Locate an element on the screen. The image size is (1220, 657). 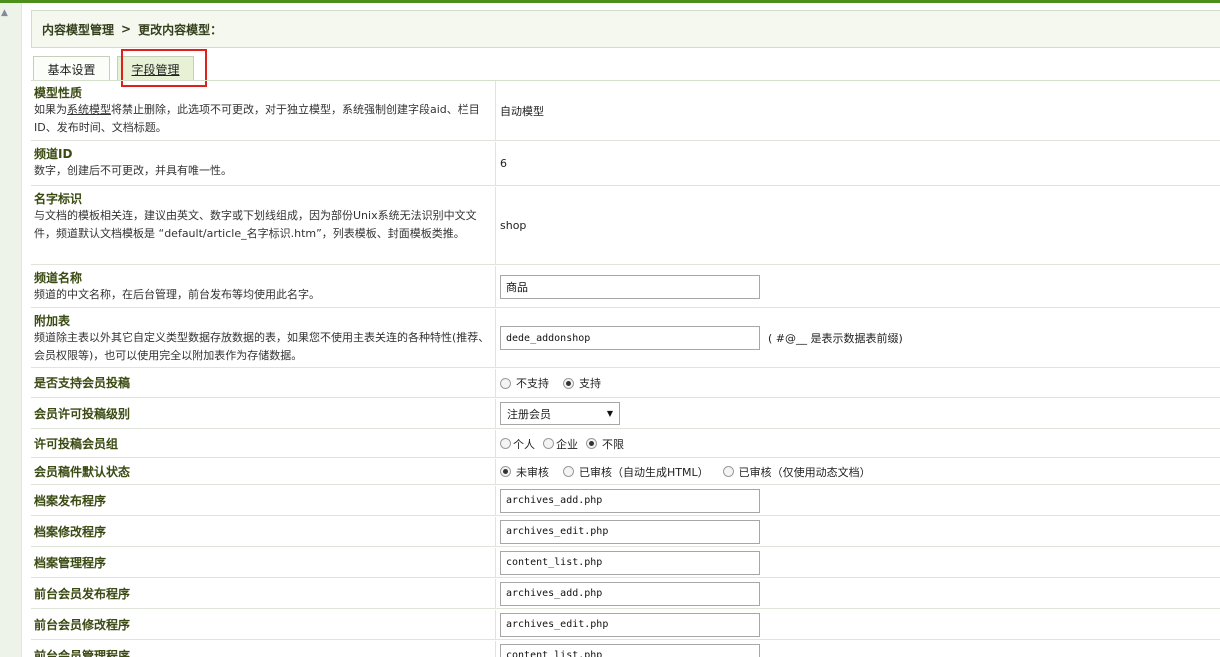
field-label: 前台会员管理程序 is located at coordinates (82, 652).